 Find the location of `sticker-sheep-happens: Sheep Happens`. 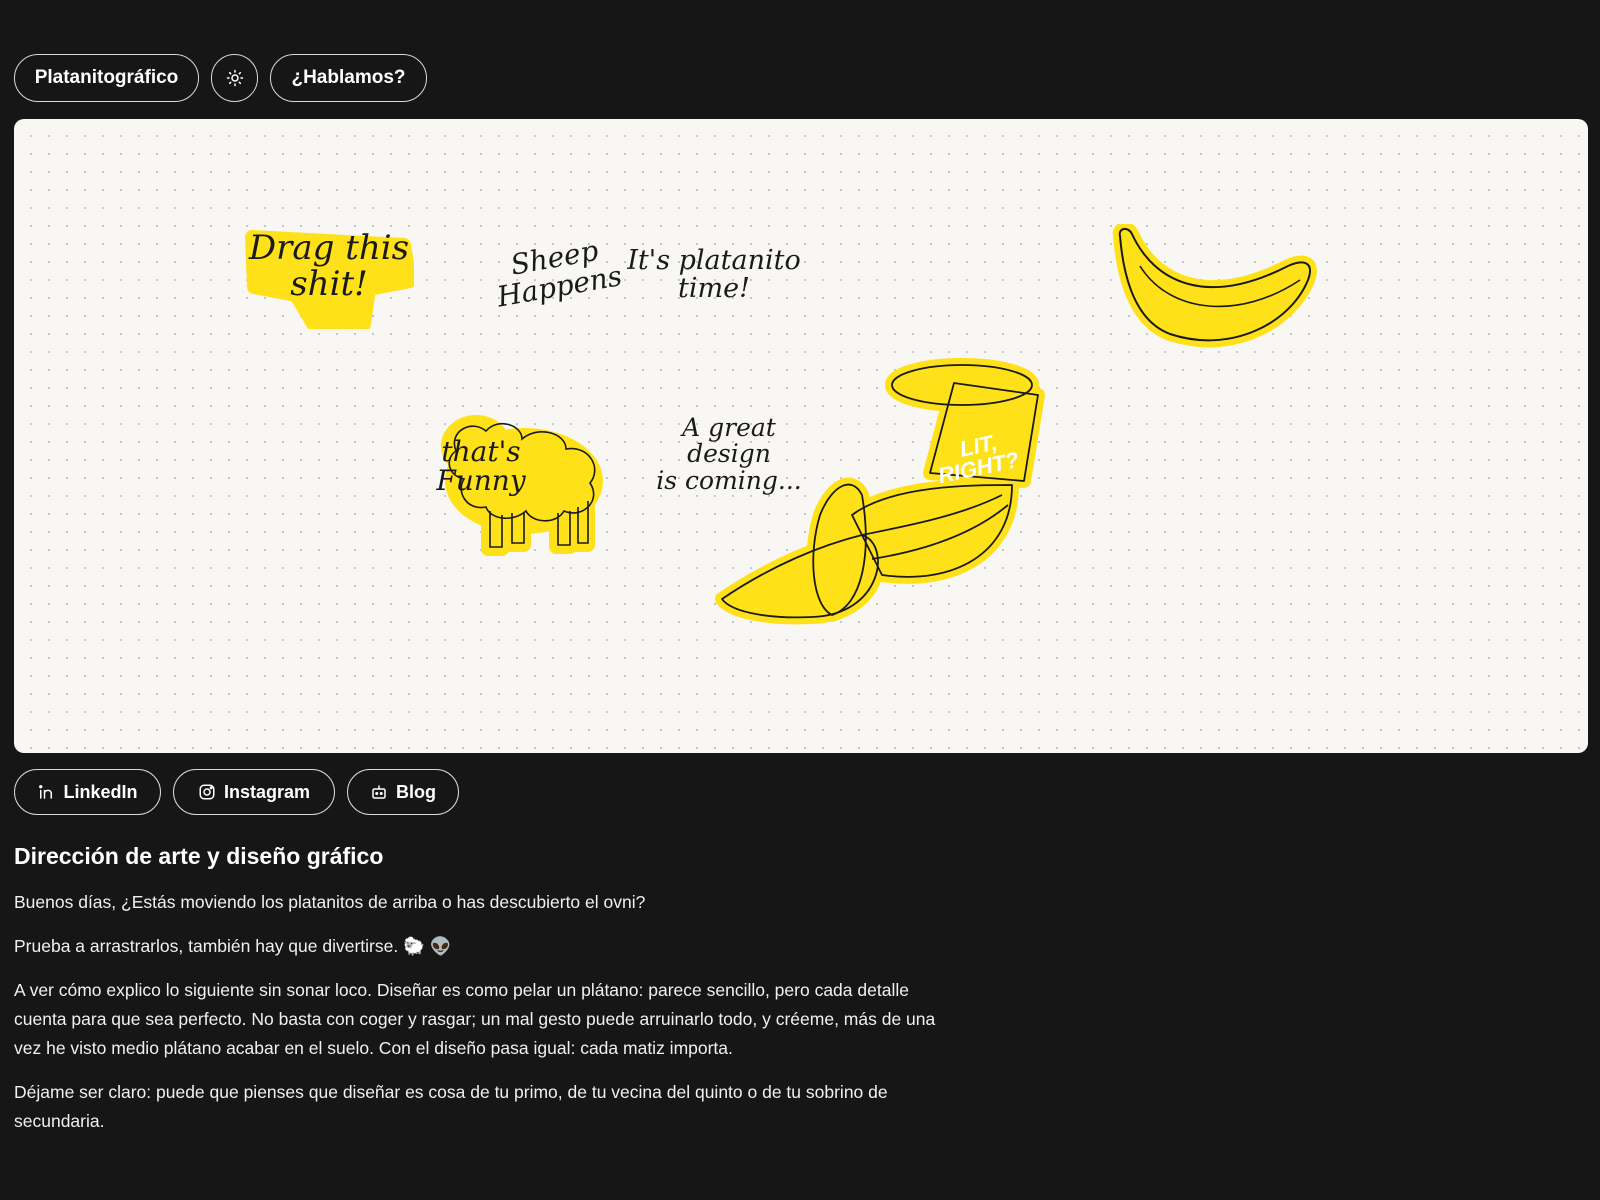

sticker-sheep-happens: Sheep Happens is located at coordinates (558, 278).